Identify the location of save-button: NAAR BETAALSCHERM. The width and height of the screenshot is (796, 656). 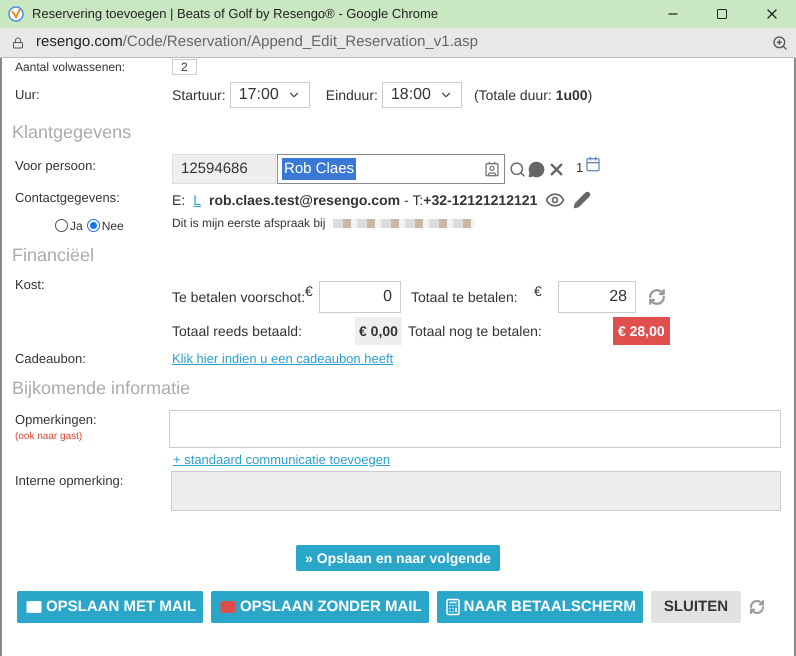
(539, 607).